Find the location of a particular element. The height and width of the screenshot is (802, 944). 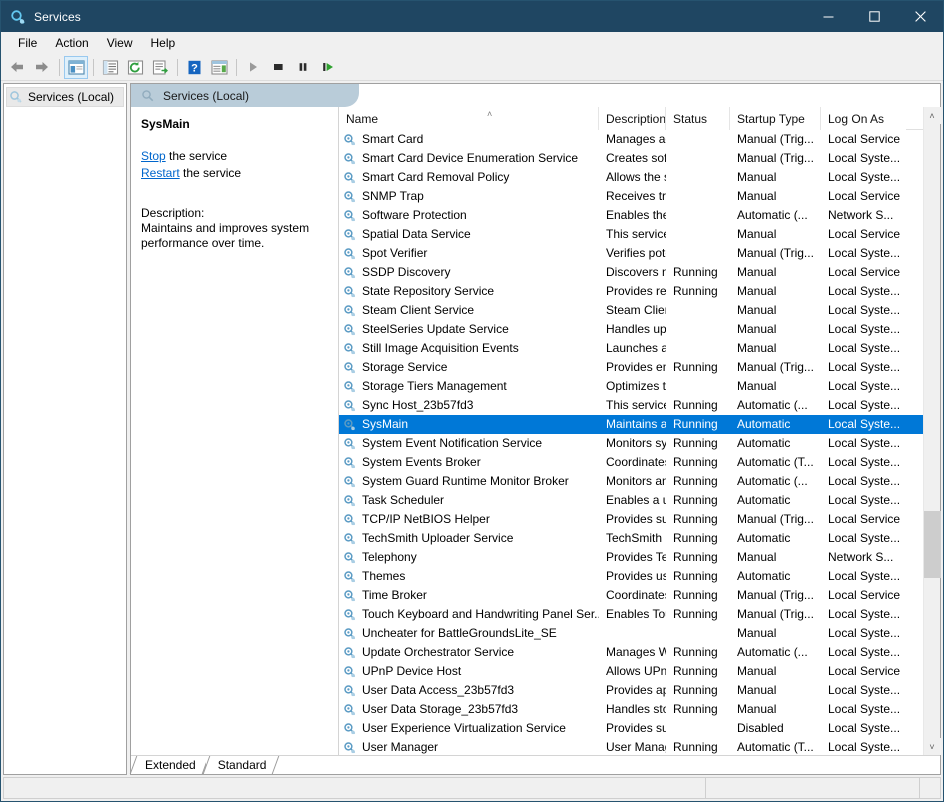

menu-help: Help is located at coordinates (163, 43).